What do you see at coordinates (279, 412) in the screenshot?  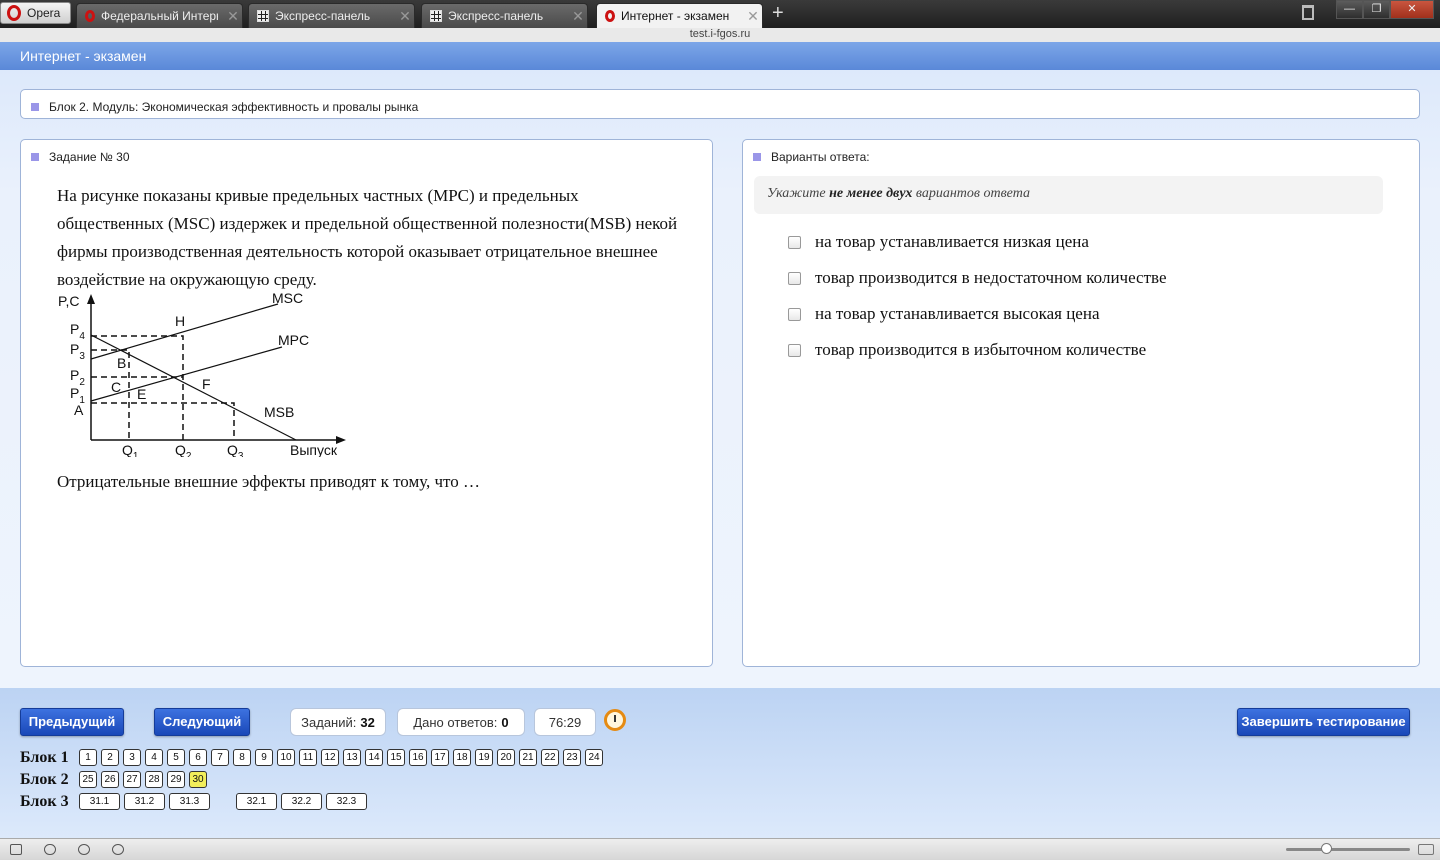 I see `curve-label-msb: MSB` at bounding box center [279, 412].